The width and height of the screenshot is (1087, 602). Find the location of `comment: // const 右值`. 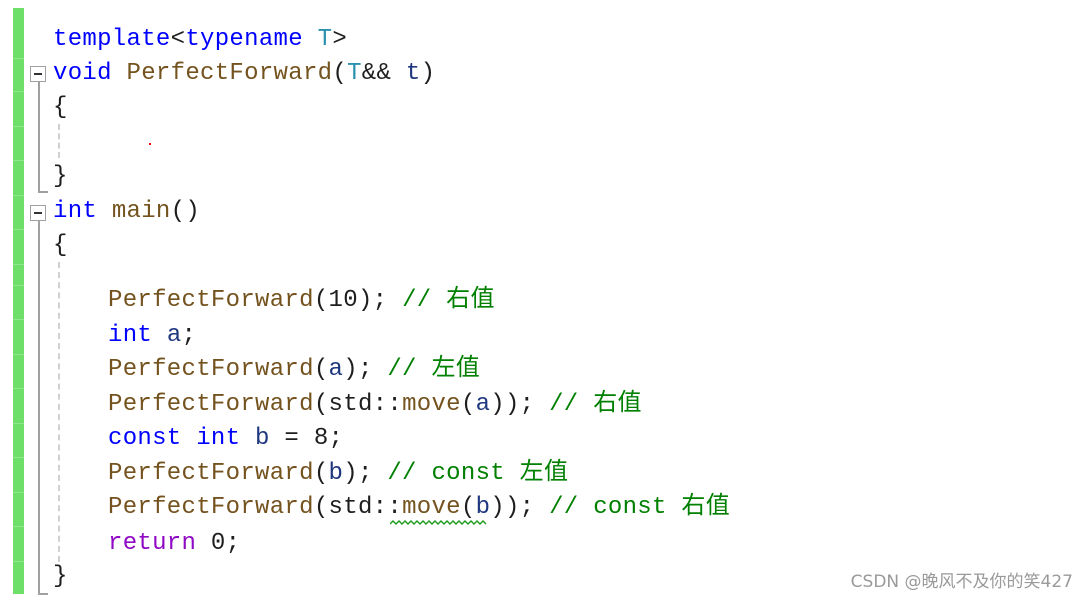

comment: // const 右值 is located at coordinates (640, 507).